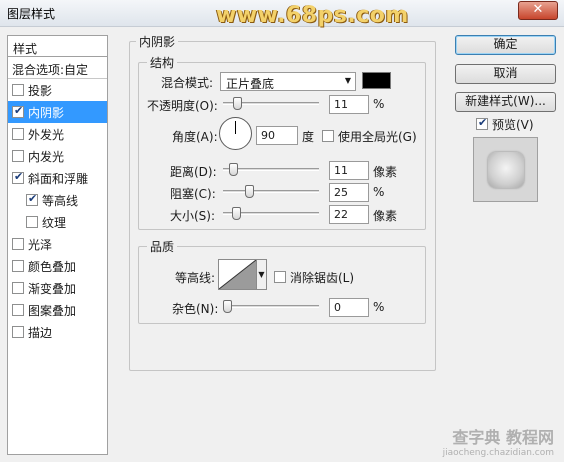 The image size is (564, 462). What do you see at coordinates (227, 306) in the screenshot?
I see `noise-slider-thumb` at bounding box center [227, 306].